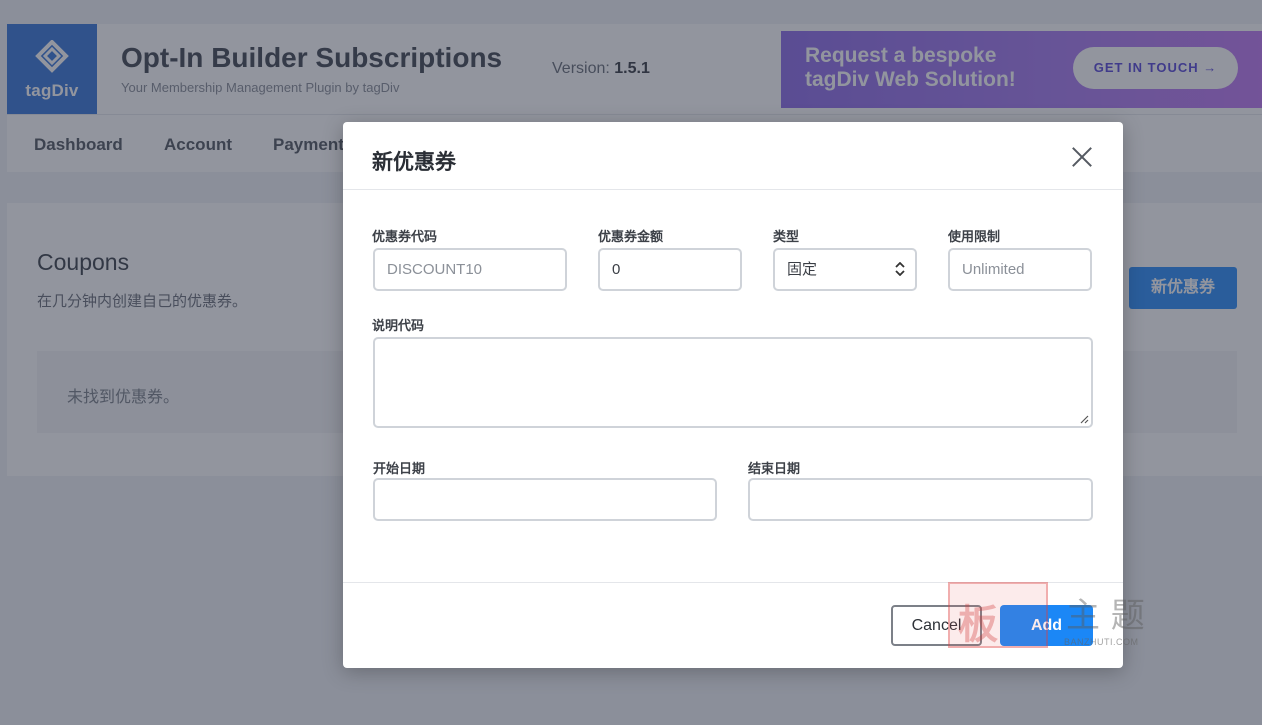 This screenshot has width=1262, height=725. What do you see at coordinates (1082, 157) in the screenshot?
I see `close-icon` at bounding box center [1082, 157].